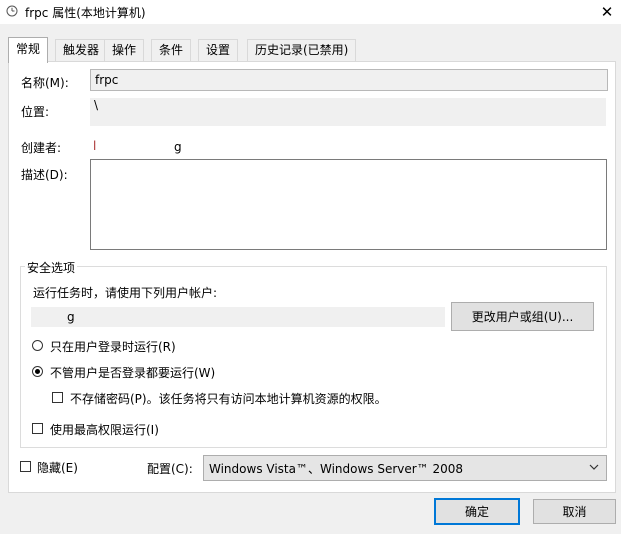 This screenshot has height=534, width=621. I want to click on radio-run-only-logged-on, so click(37, 345).